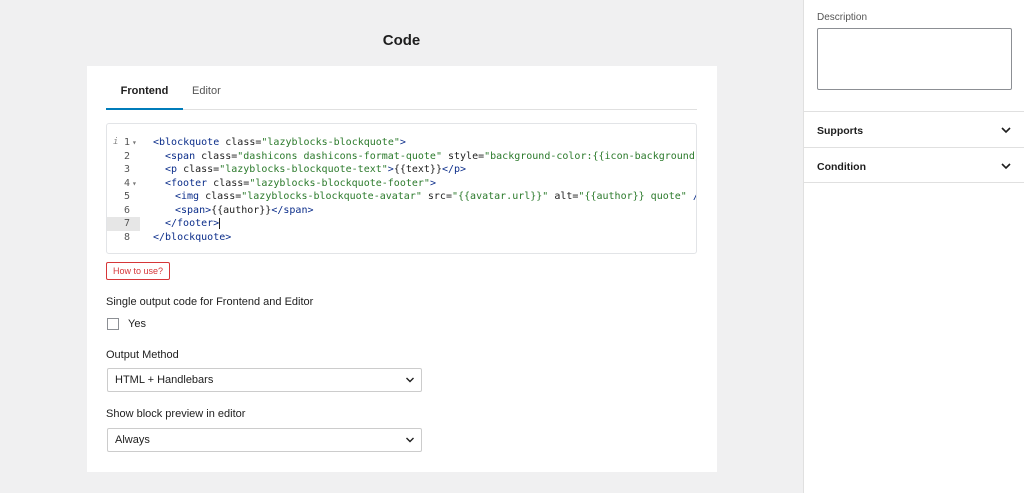 The image size is (1024, 493). Describe the element at coordinates (126, 142) in the screenshot. I see `line-number: 1` at that location.